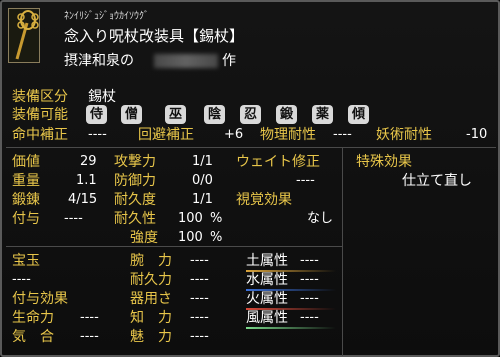 This screenshot has height=357, width=500. What do you see at coordinates (250, 114) in the screenshot?
I see `class-badge: 忍` at bounding box center [250, 114].